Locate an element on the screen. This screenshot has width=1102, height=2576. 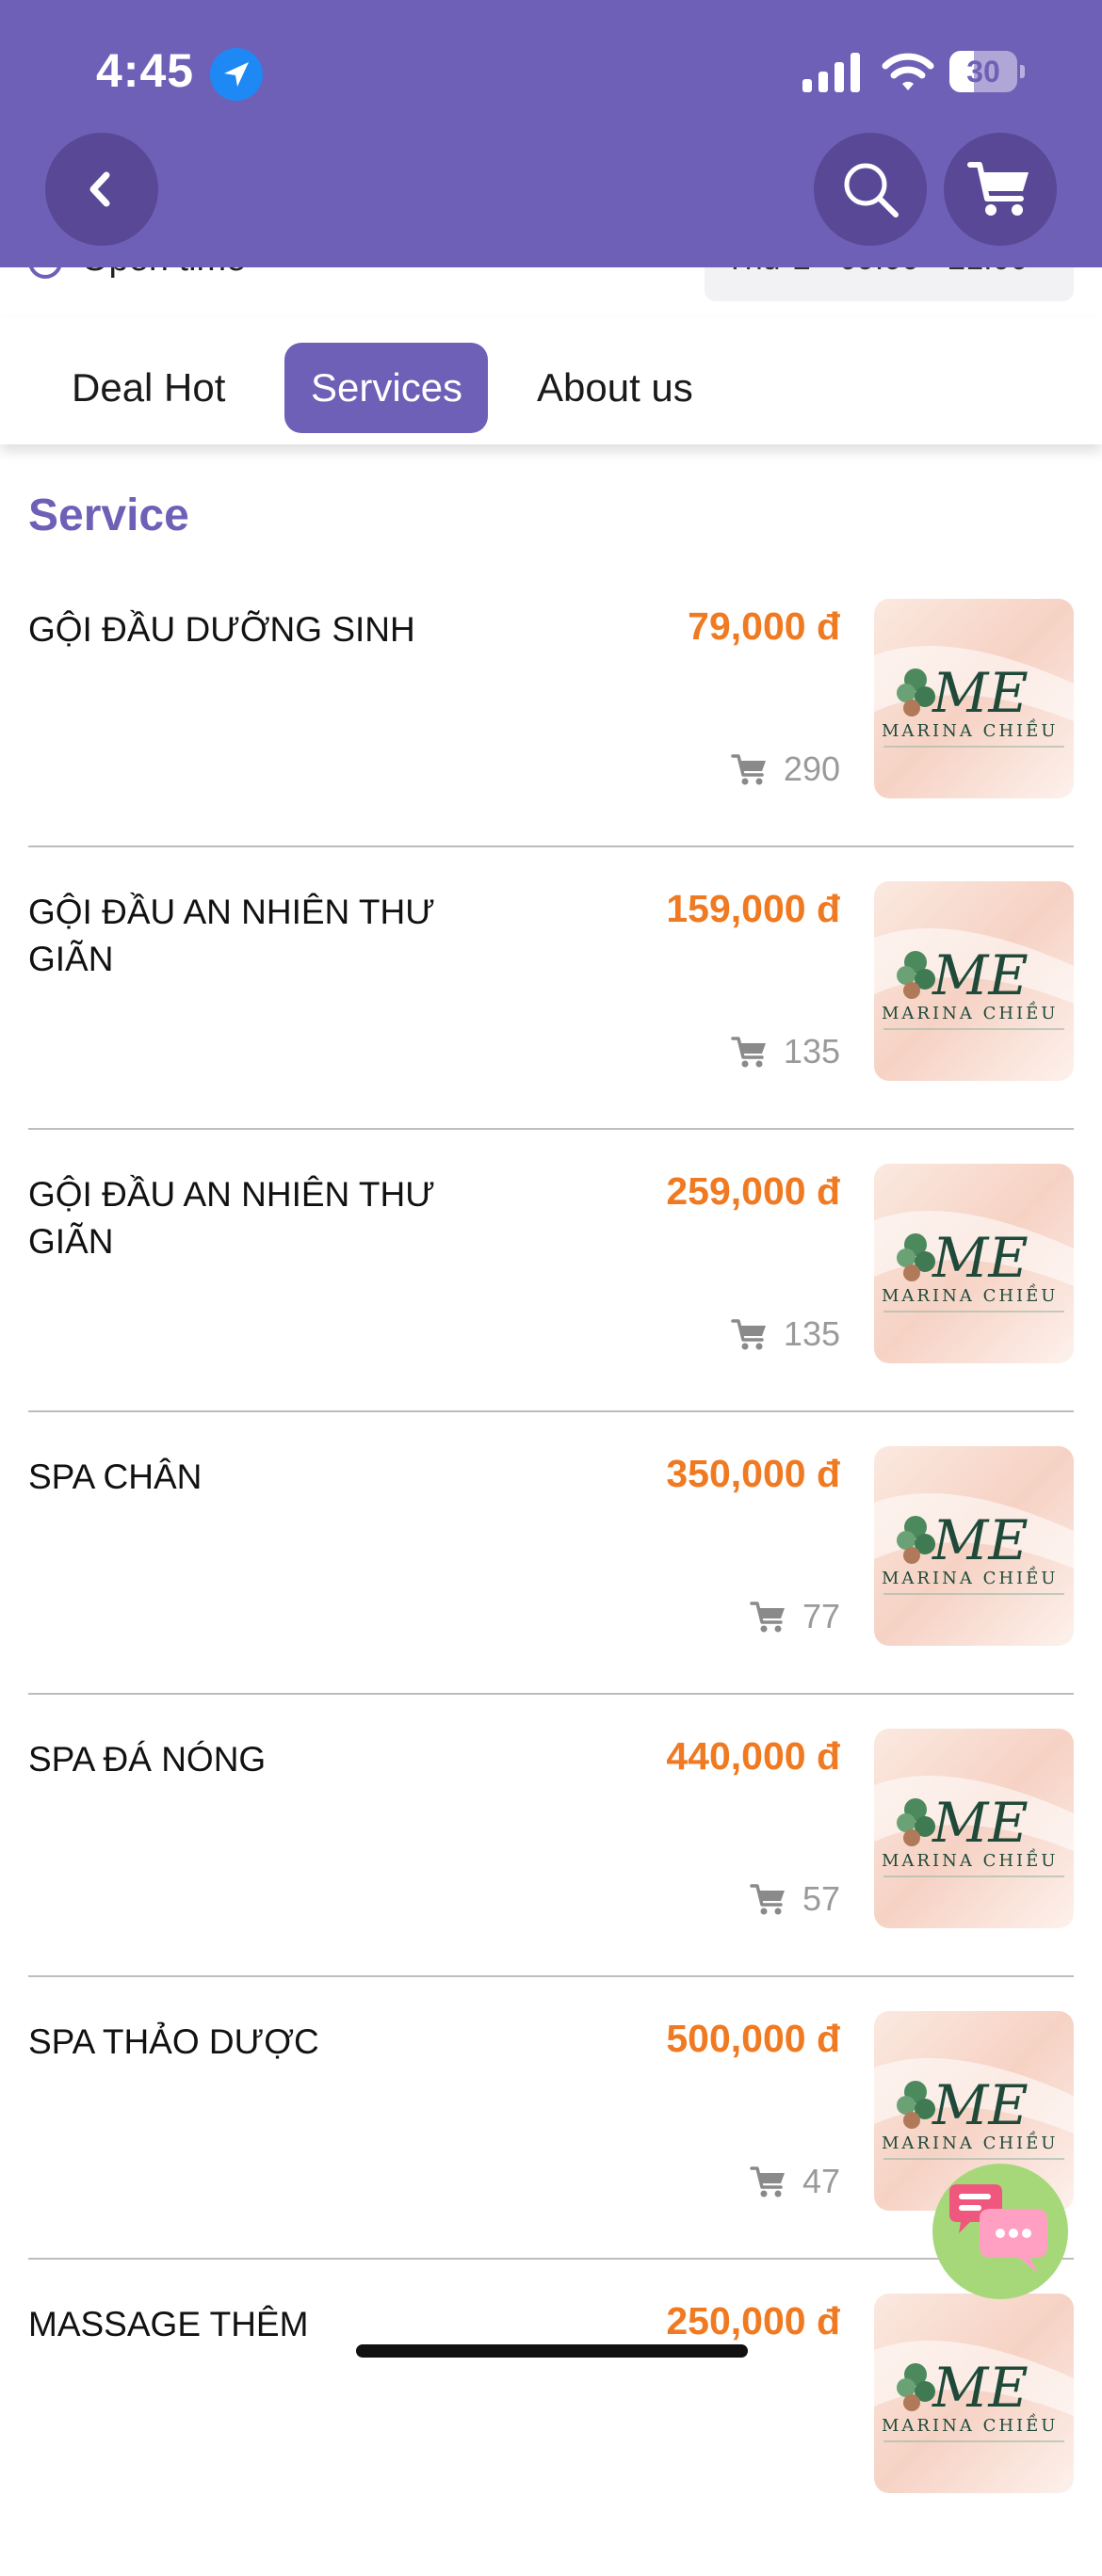
battery-indicator: 30 is located at coordinates (987, 71).